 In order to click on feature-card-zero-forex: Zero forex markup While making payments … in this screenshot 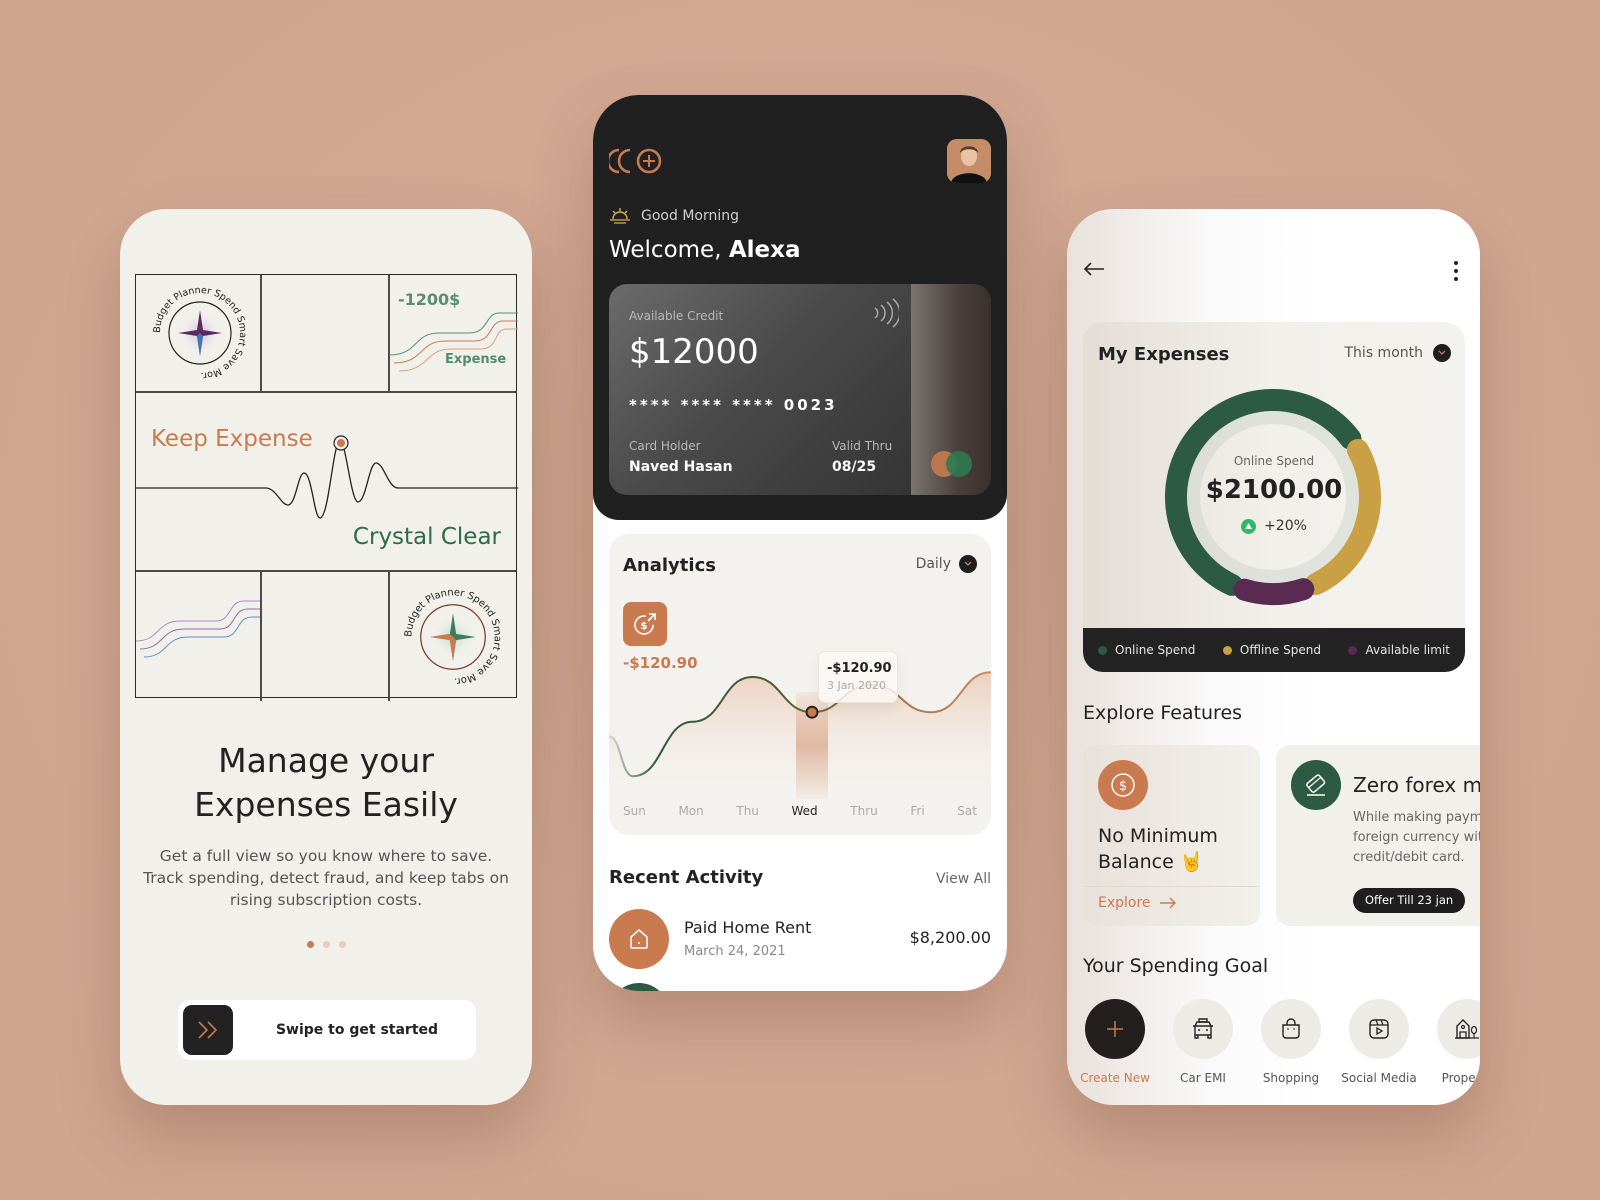, I will do `click(1378, 835)`.